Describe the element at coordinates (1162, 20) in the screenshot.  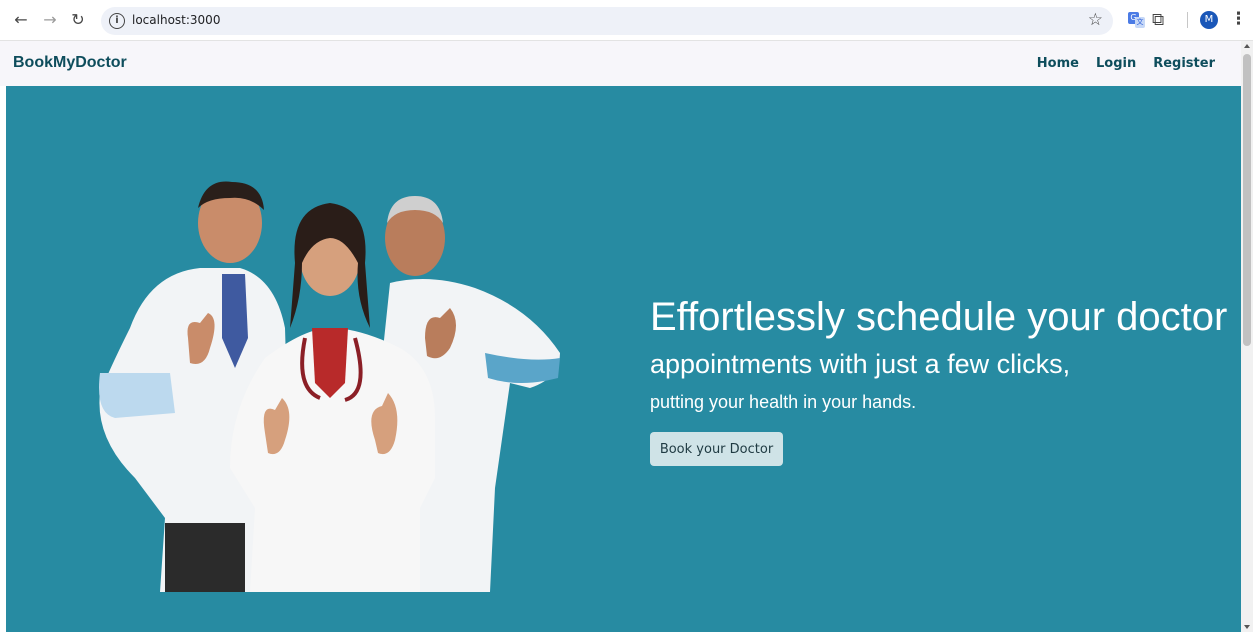
I see `extensions-puzzle-icon: ⧉` at that location.